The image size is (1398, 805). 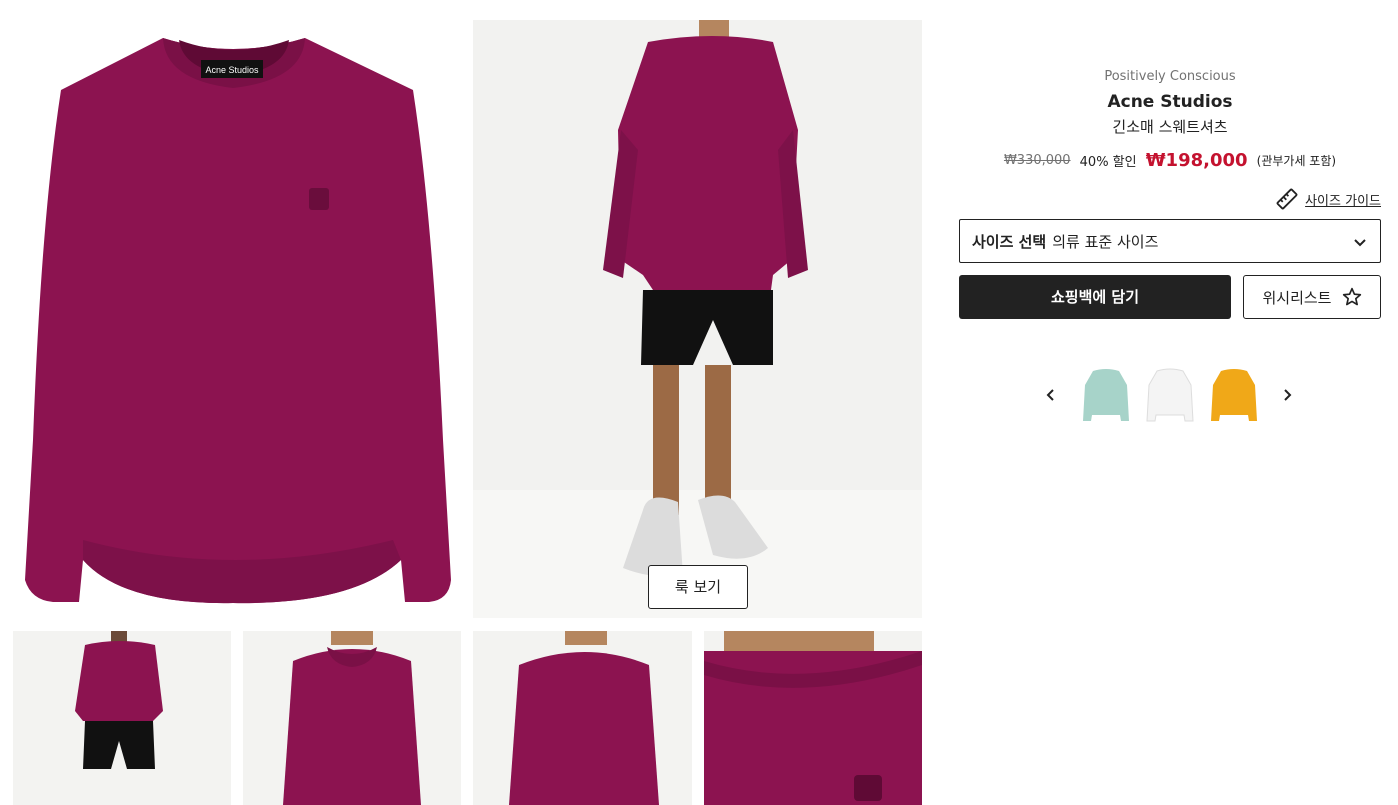 I want to click on size-guide-link: 사이즈 가이드, so click(x=1328, y=199).